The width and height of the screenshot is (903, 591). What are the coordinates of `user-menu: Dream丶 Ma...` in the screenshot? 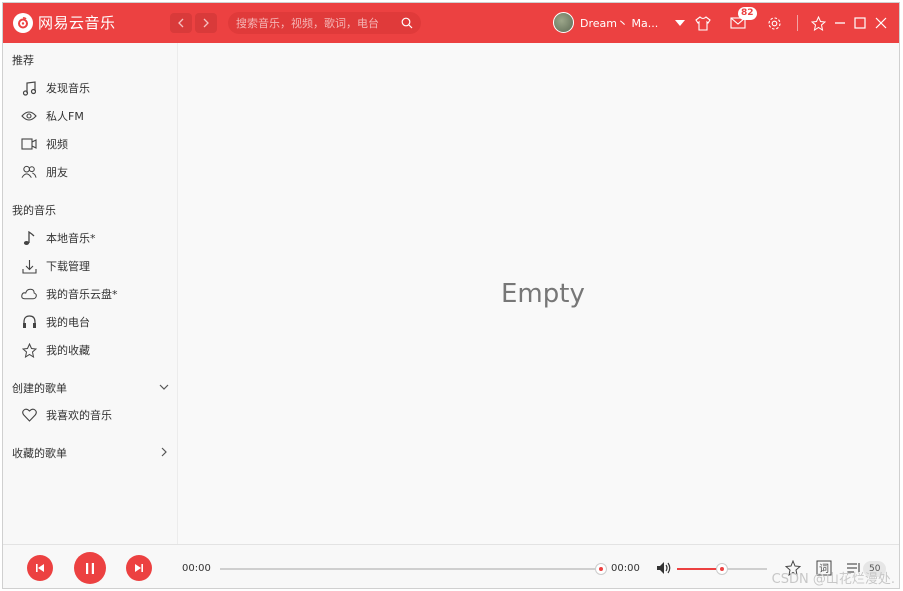 It's located at (619, 22).